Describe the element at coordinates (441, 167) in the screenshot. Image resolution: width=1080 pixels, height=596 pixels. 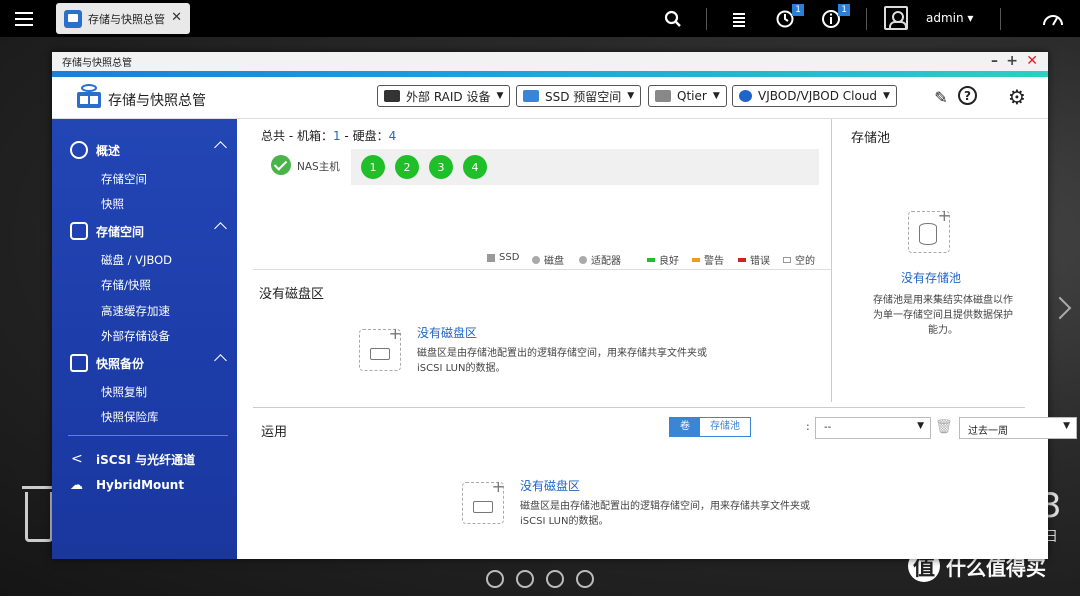
I see `disk-slot: 3` at that location.